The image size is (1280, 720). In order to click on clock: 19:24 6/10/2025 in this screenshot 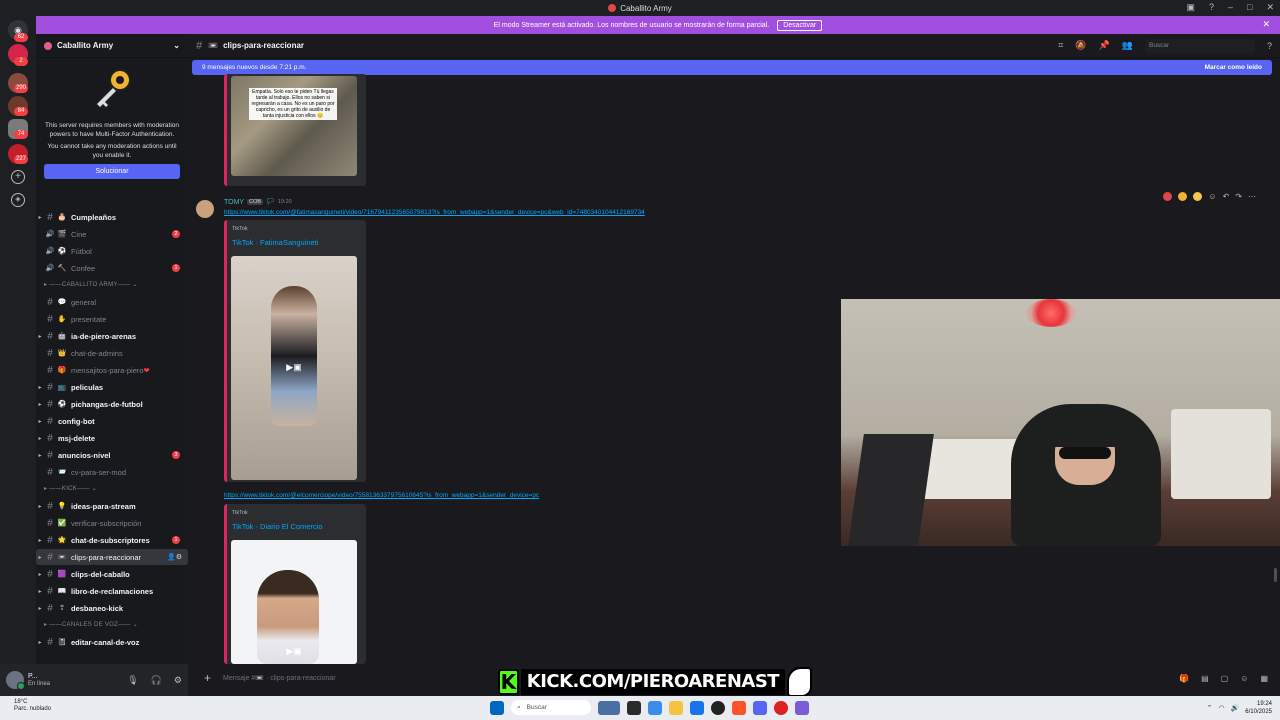, I will do `click(1258, 708)`.